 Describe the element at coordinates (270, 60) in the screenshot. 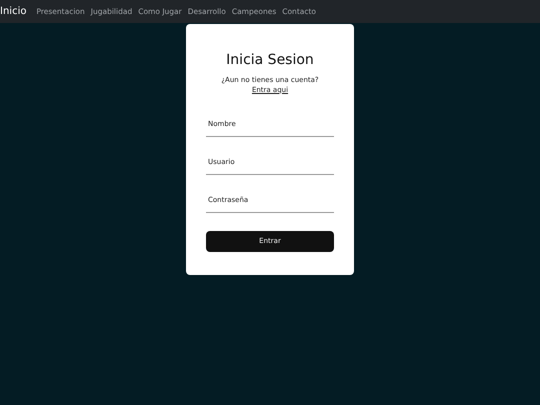

I see `login-title: Inicia Sesion` at that location.